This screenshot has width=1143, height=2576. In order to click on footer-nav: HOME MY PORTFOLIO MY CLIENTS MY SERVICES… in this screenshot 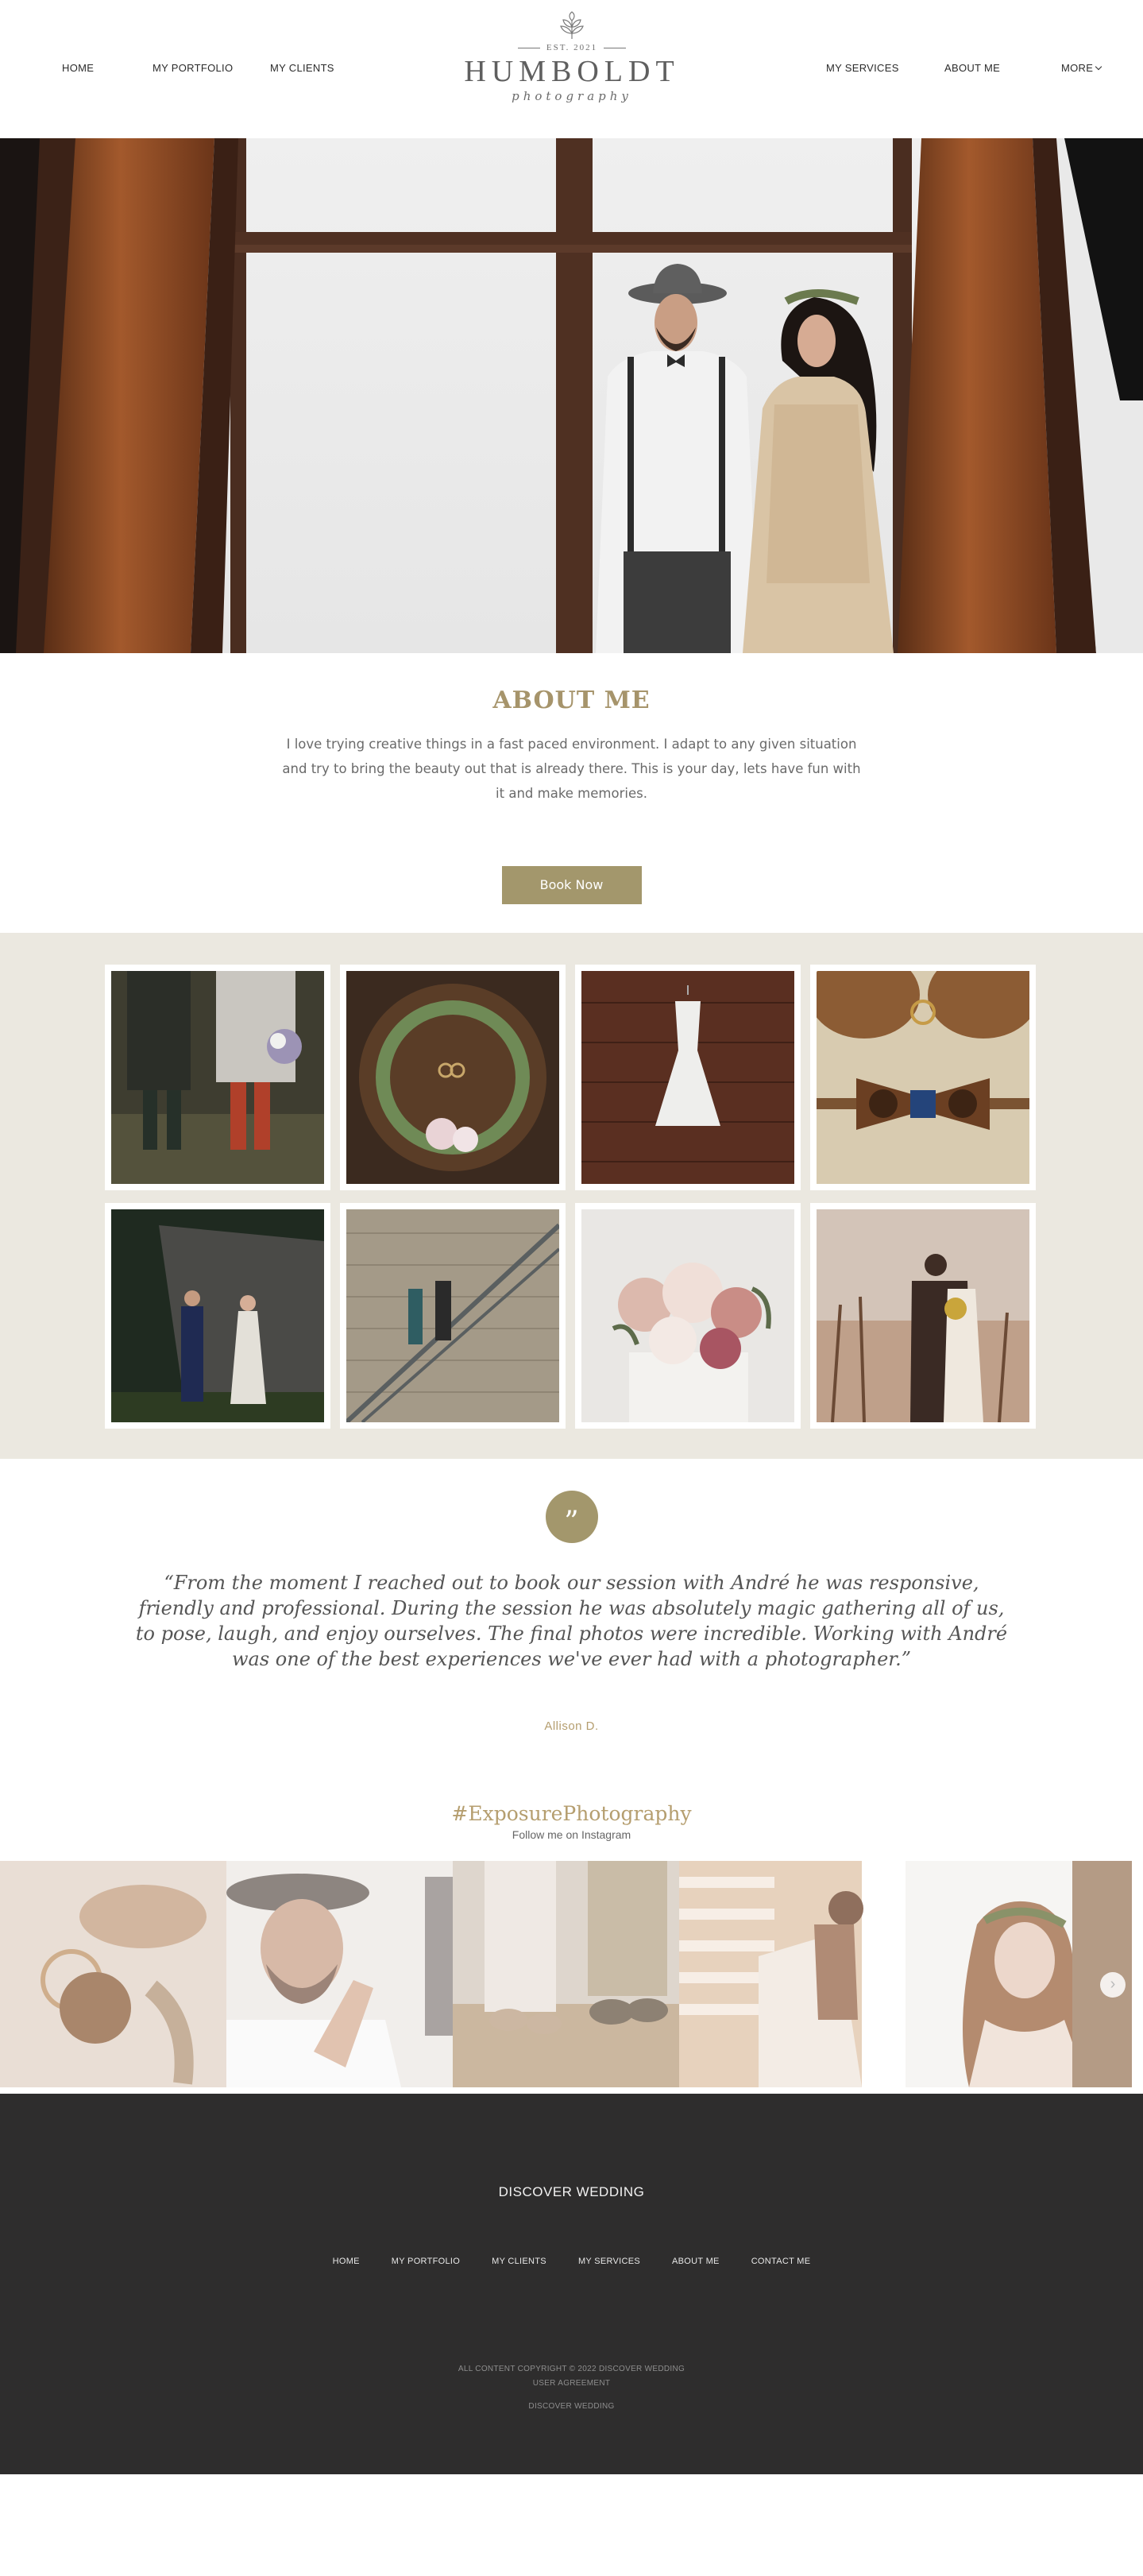, I will do `click(571, 2261)`.